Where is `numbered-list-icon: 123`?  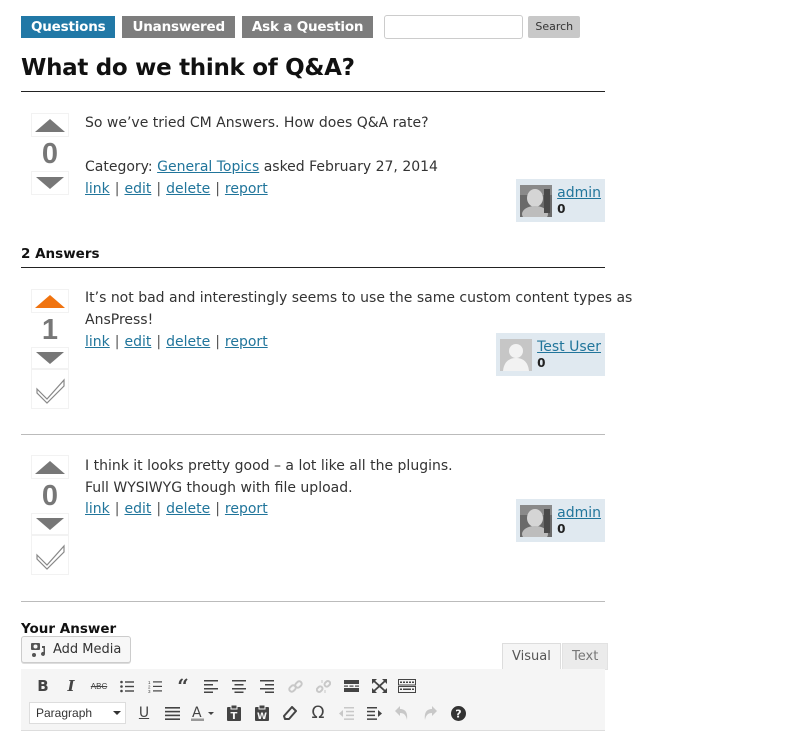
numbered-list-icon: 123 is located at coordinates (155, 686).